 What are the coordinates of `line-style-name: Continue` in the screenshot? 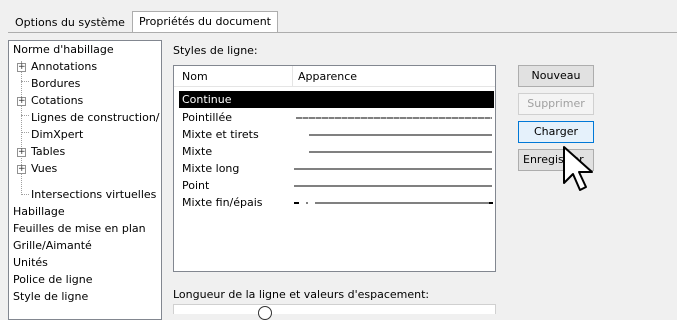 It's located at (207, 99).